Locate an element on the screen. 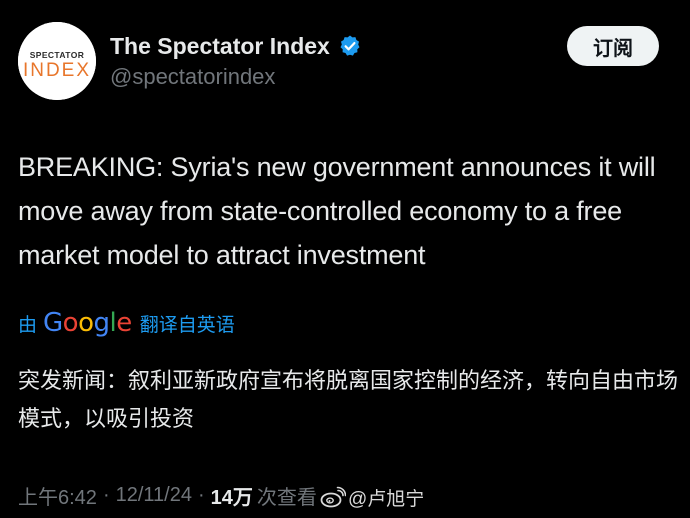 The image size is (690, 518). spectator-index-logo: SPECTATOR INDEX is located at coordinates (57, 61).